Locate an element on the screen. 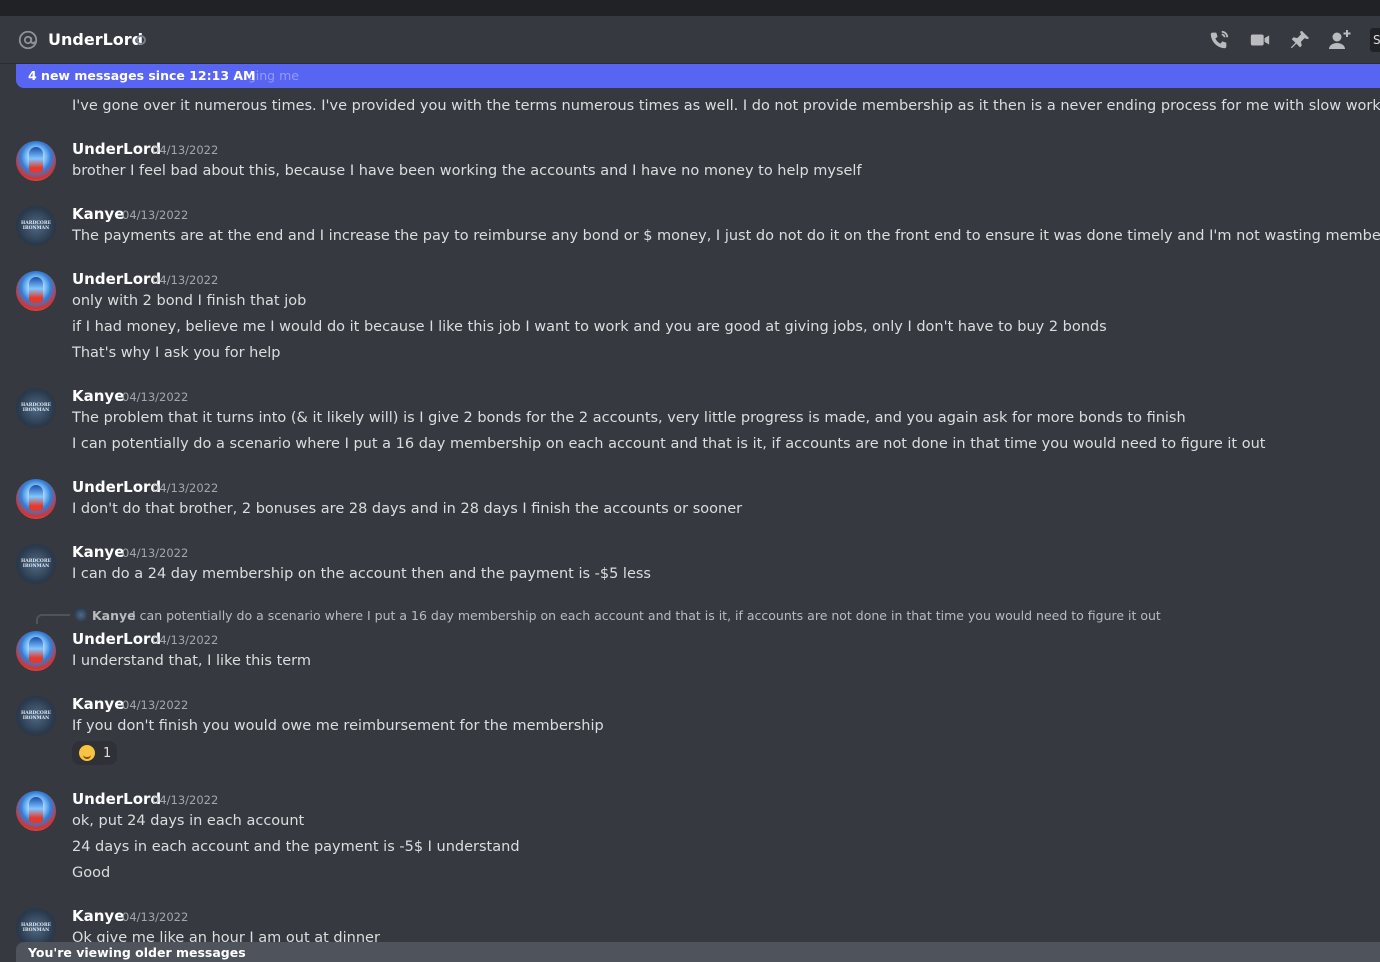 This screenshot has height=962, width=1380. window-titlebar is located at coordinates (690, 8).